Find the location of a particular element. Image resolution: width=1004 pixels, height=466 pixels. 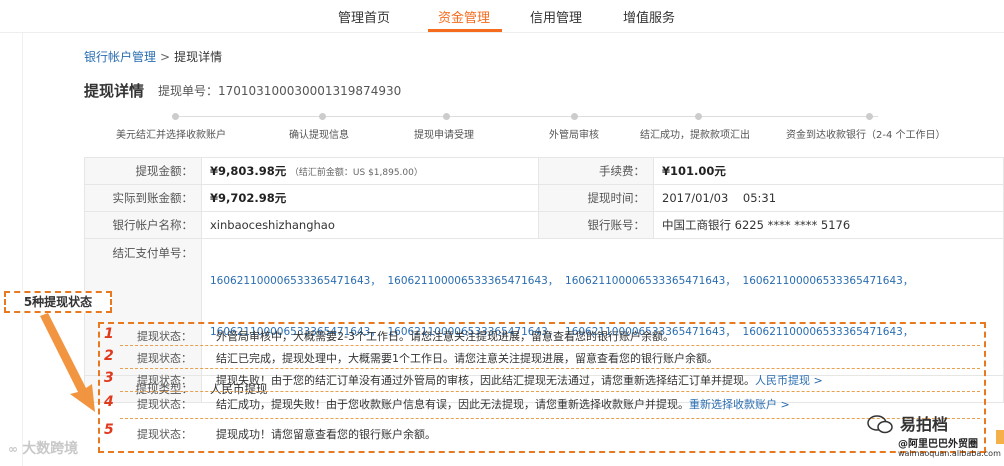

watermark-left: ∞ 大数跨境 is located at coordinates (43, 448).